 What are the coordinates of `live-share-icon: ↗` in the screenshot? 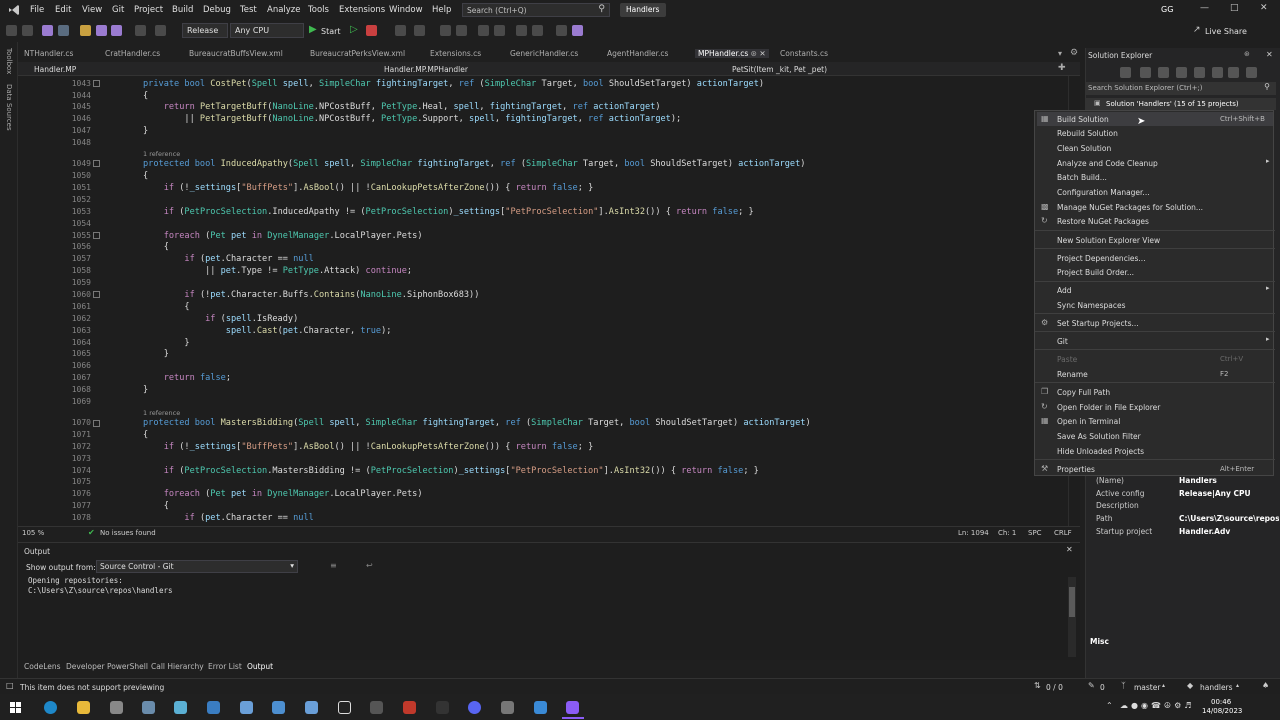 It's located at (1197, 30).